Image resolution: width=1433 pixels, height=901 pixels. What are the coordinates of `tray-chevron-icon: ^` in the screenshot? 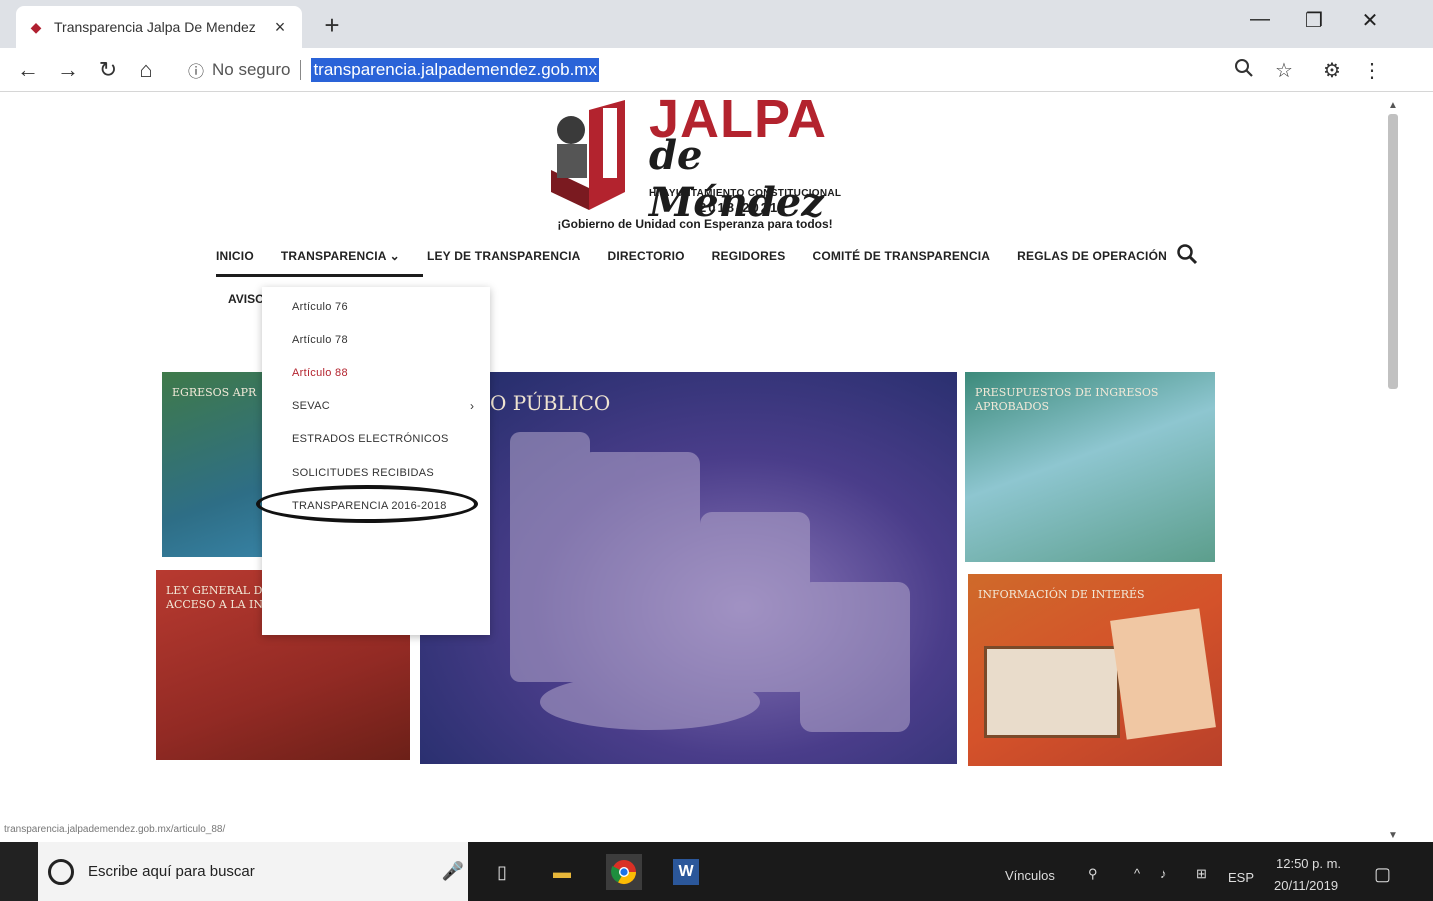 It's located at (1137, 873).